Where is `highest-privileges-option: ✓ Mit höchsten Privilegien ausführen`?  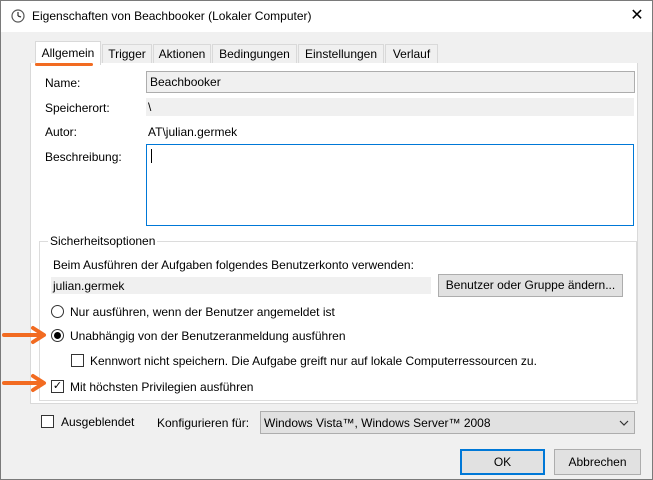 highest-privileges-option: ✓ Mit höchsten Privilegien ausführen is located at coordinates (251, 387).